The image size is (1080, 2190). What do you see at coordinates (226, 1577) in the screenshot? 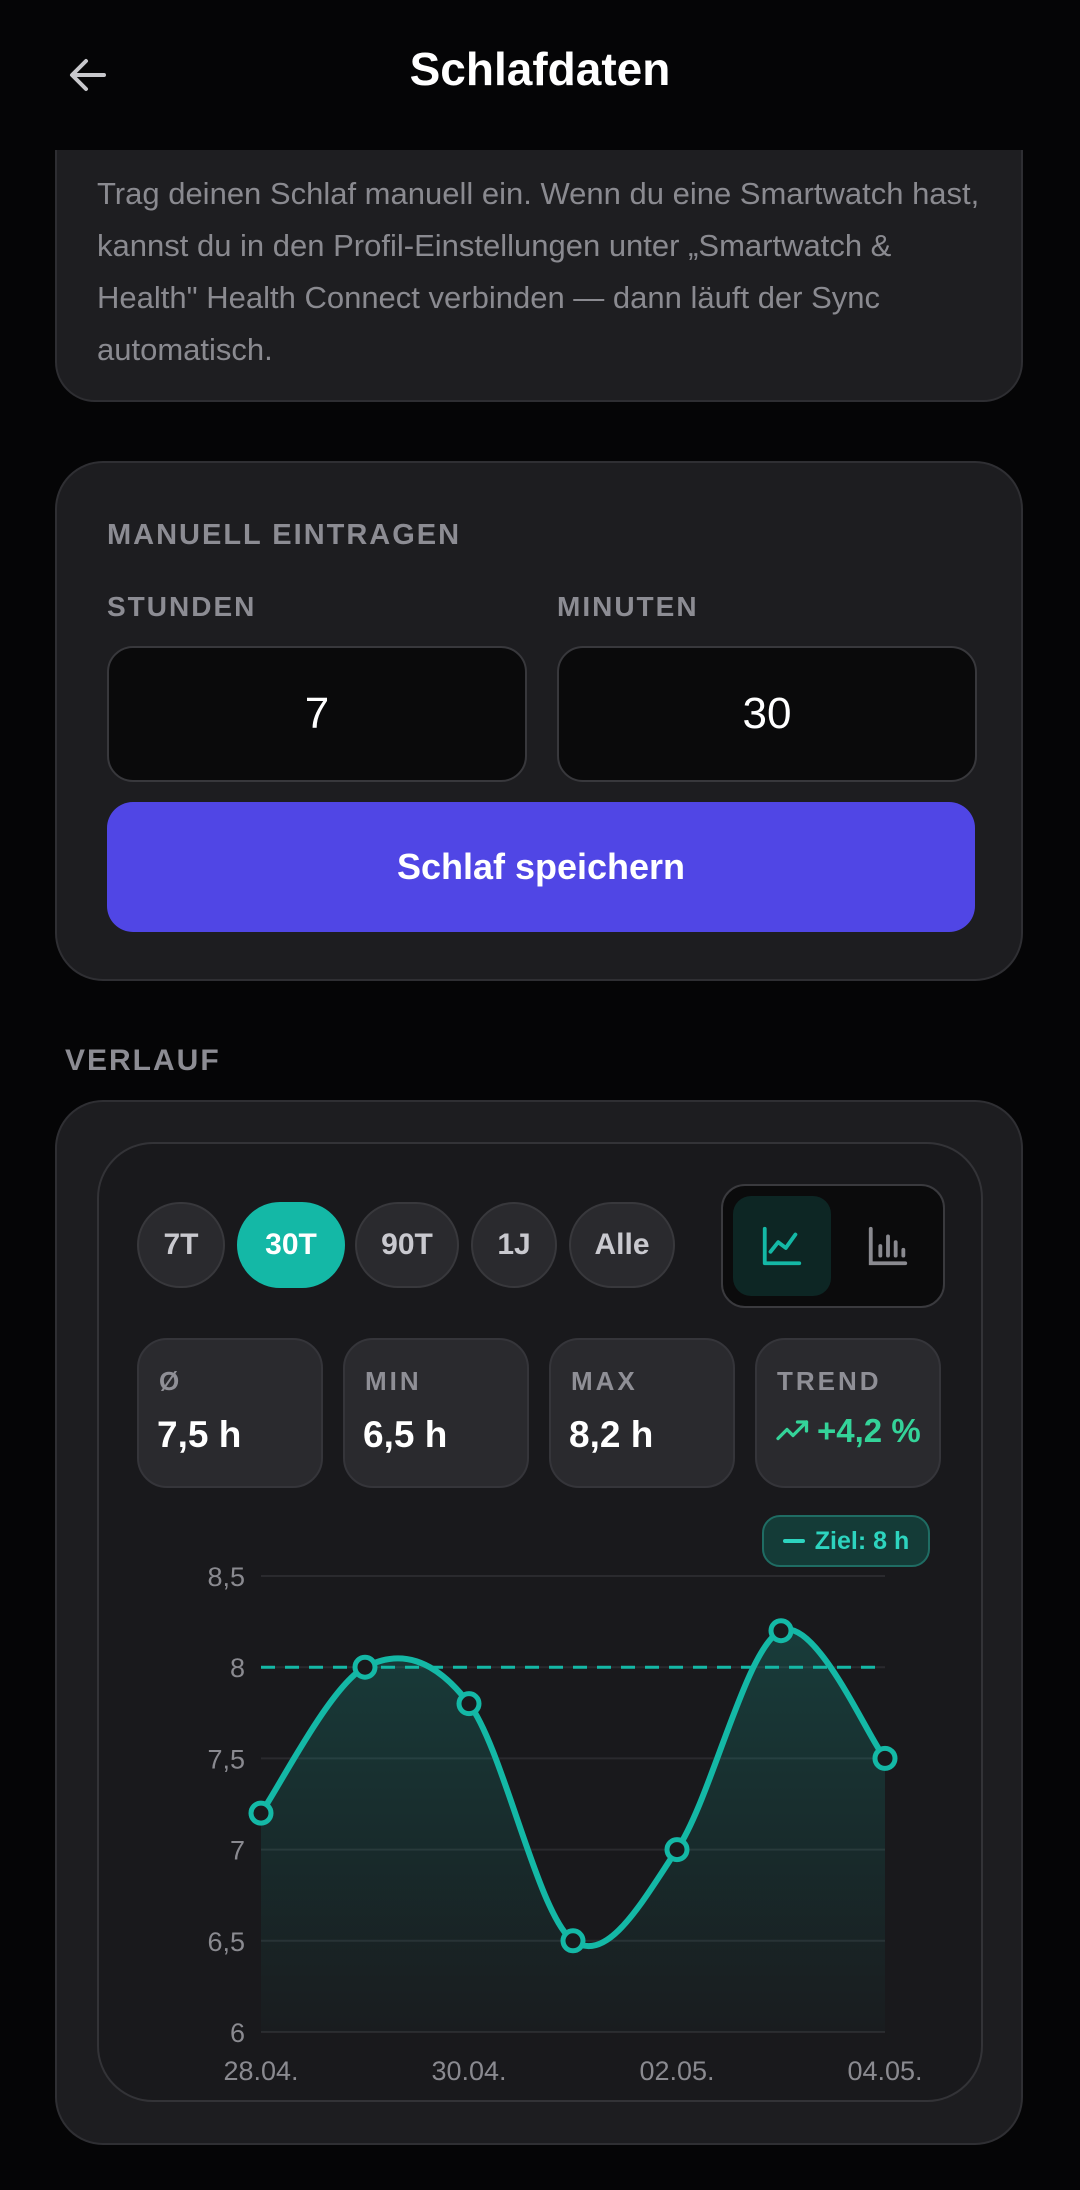
I see `y-tick-label: 8,5` at bounding box center [226, 1577].